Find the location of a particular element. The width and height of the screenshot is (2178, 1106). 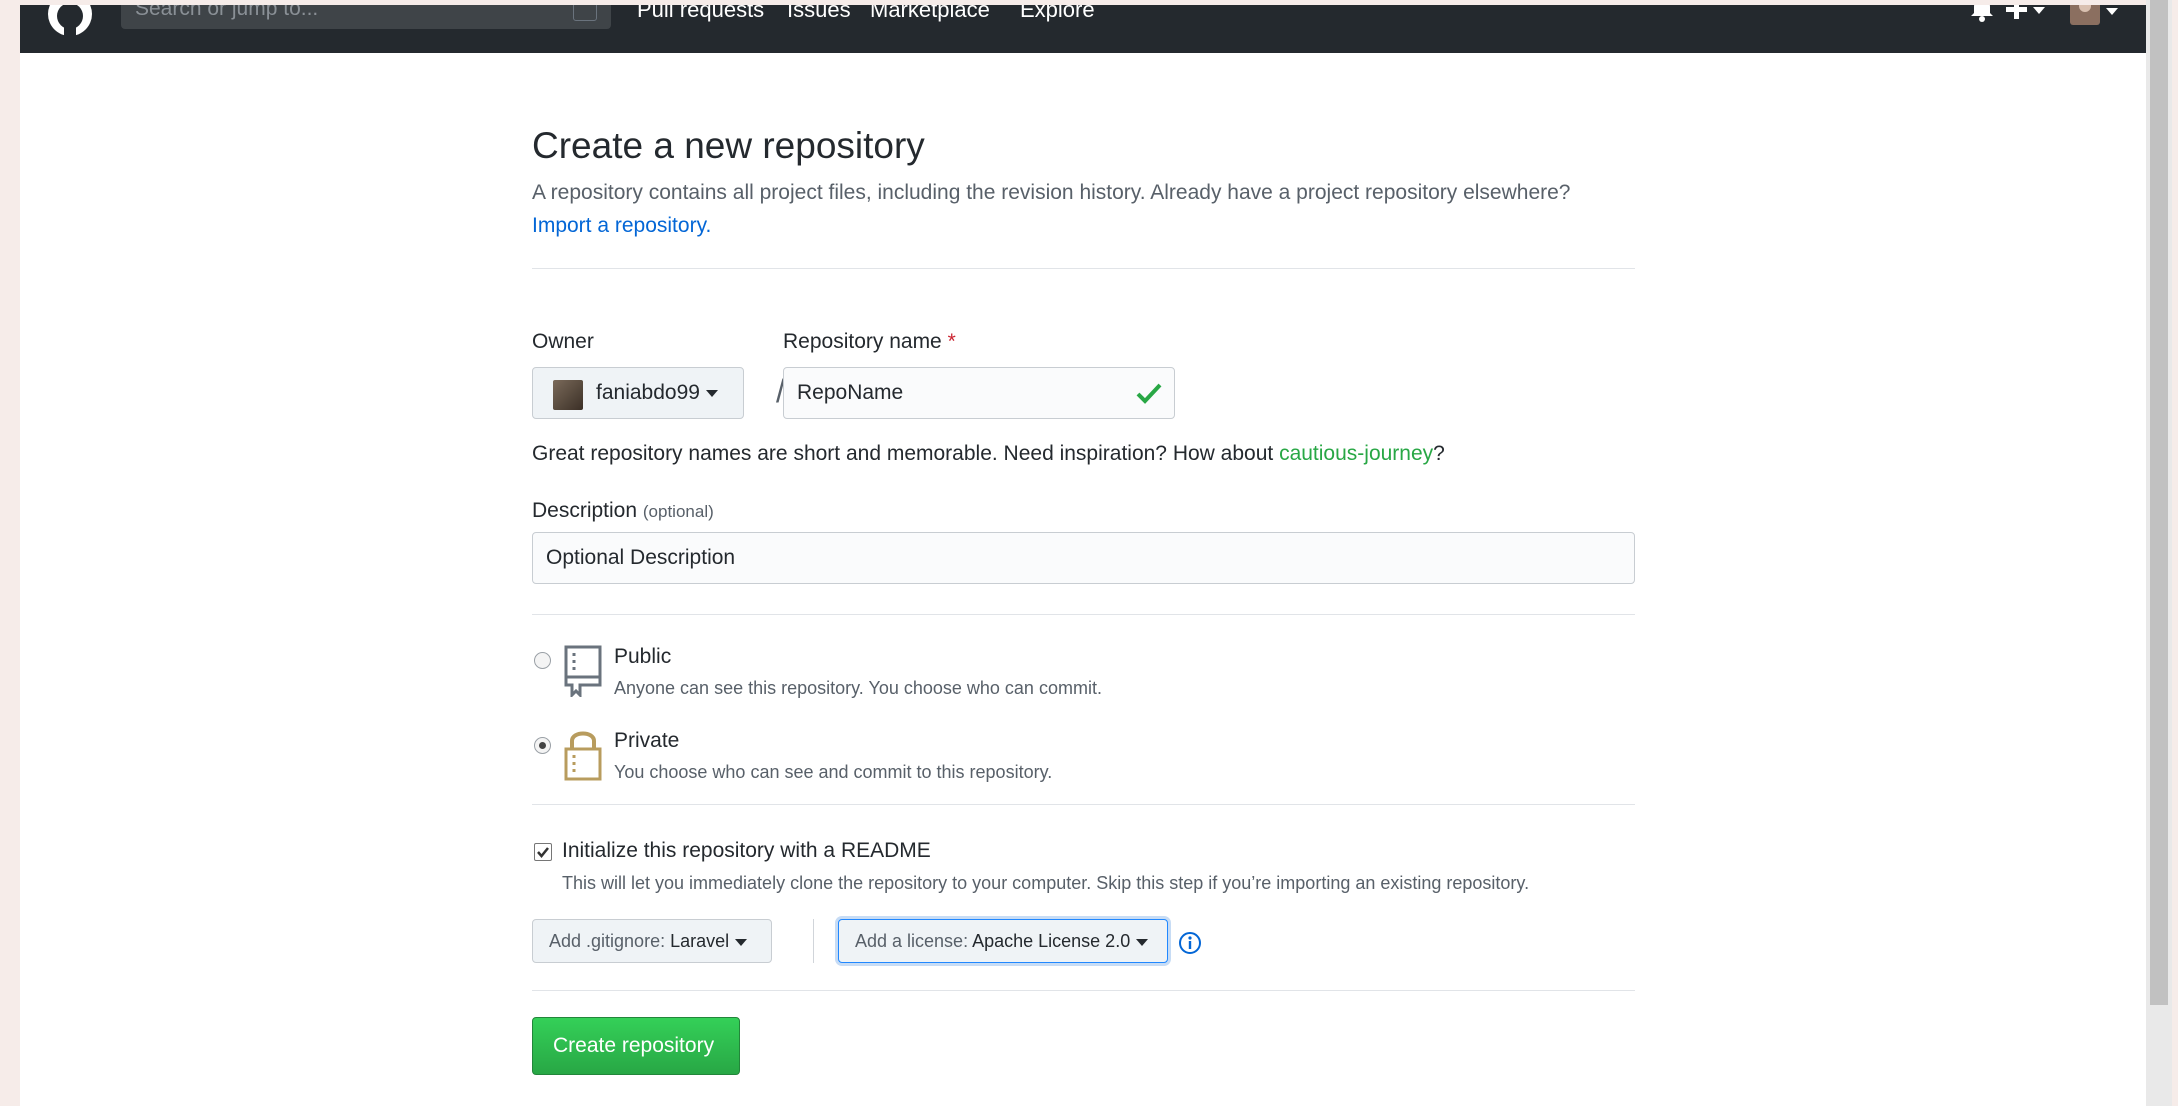

gitignore-select: Add .gitignore: Laravel is located at coordinates (652, 941).